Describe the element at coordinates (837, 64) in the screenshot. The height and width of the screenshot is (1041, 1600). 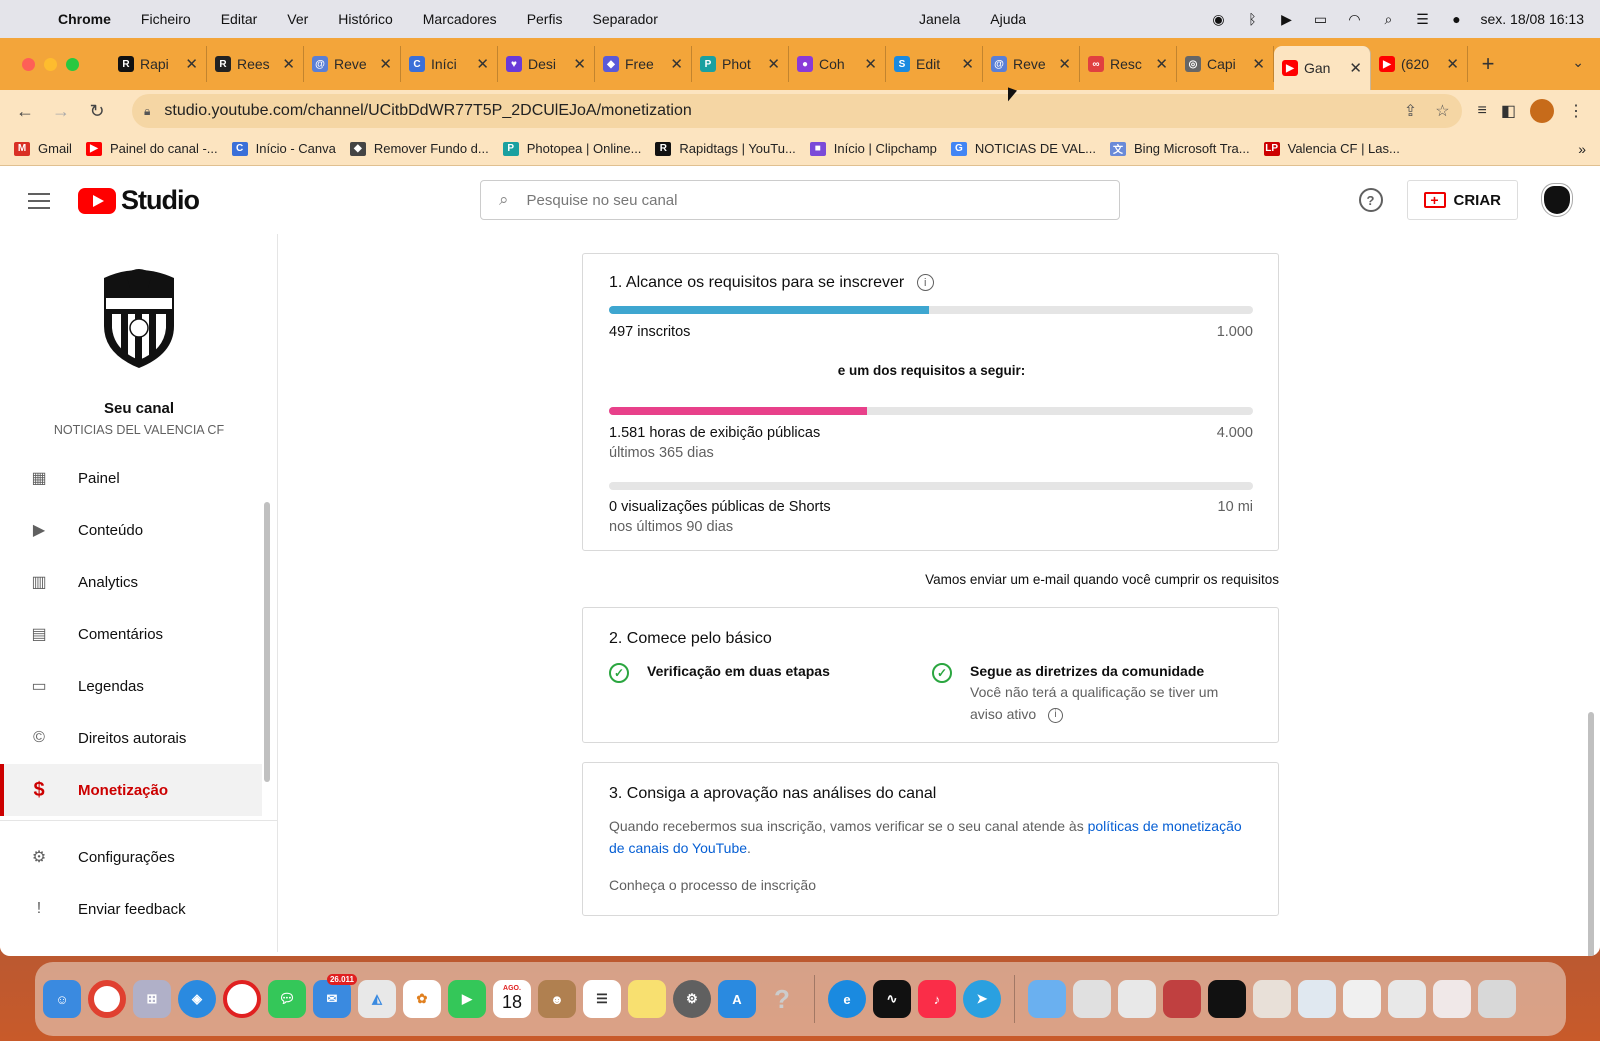
I see `browser-tab: ● Coh ✕` at that location.